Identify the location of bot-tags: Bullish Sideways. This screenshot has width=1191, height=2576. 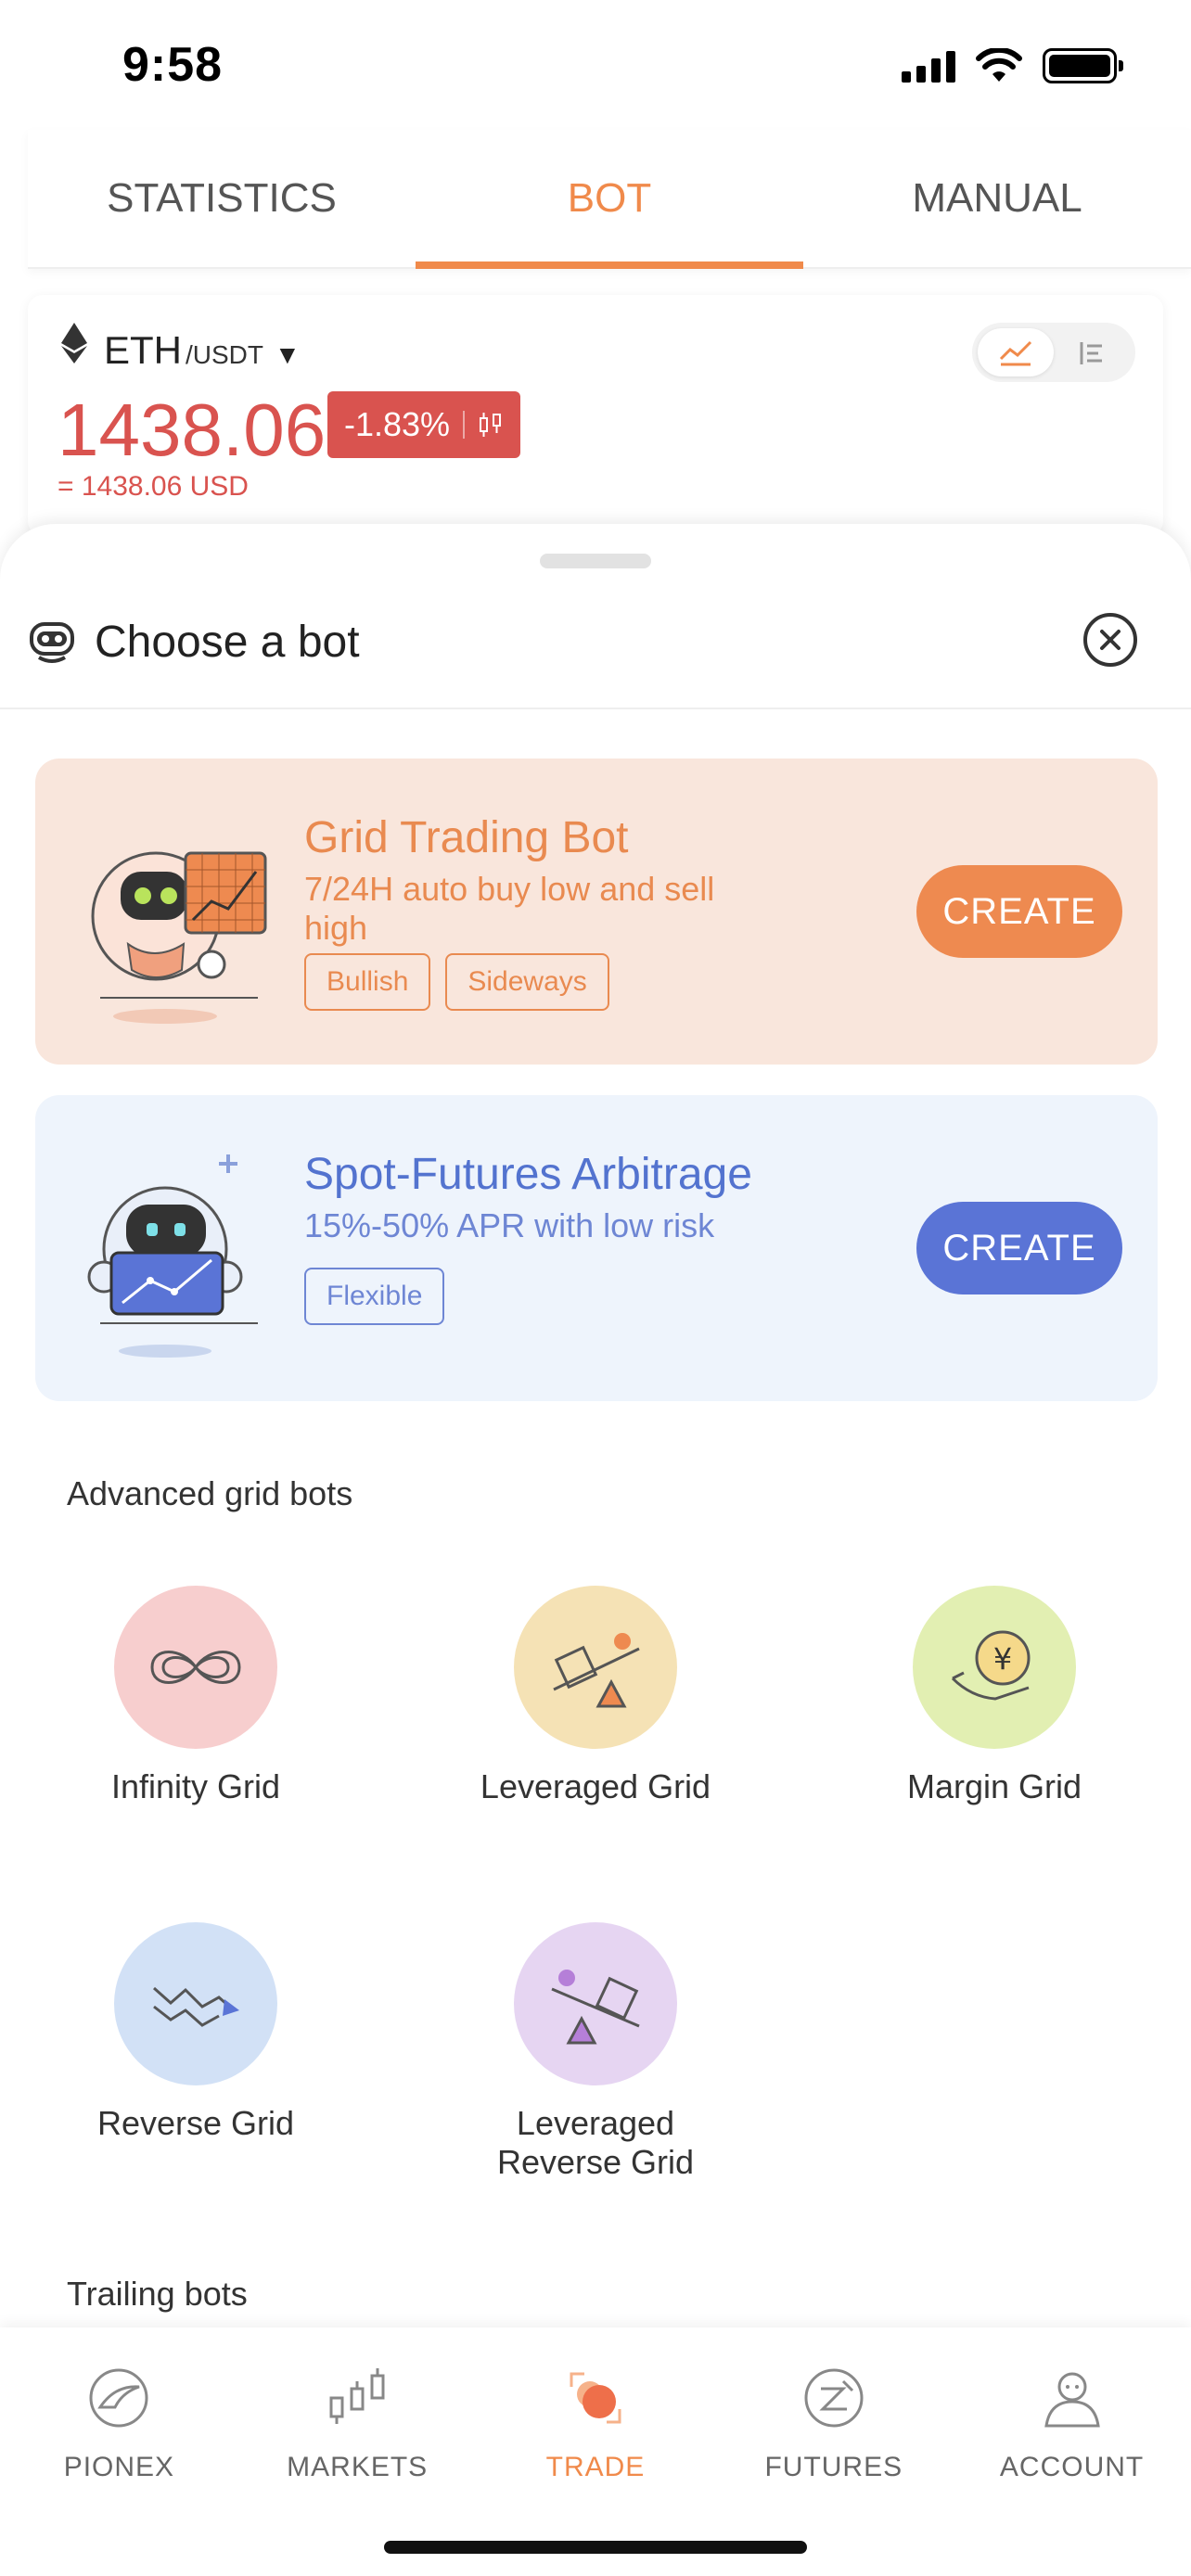
(456, 982).